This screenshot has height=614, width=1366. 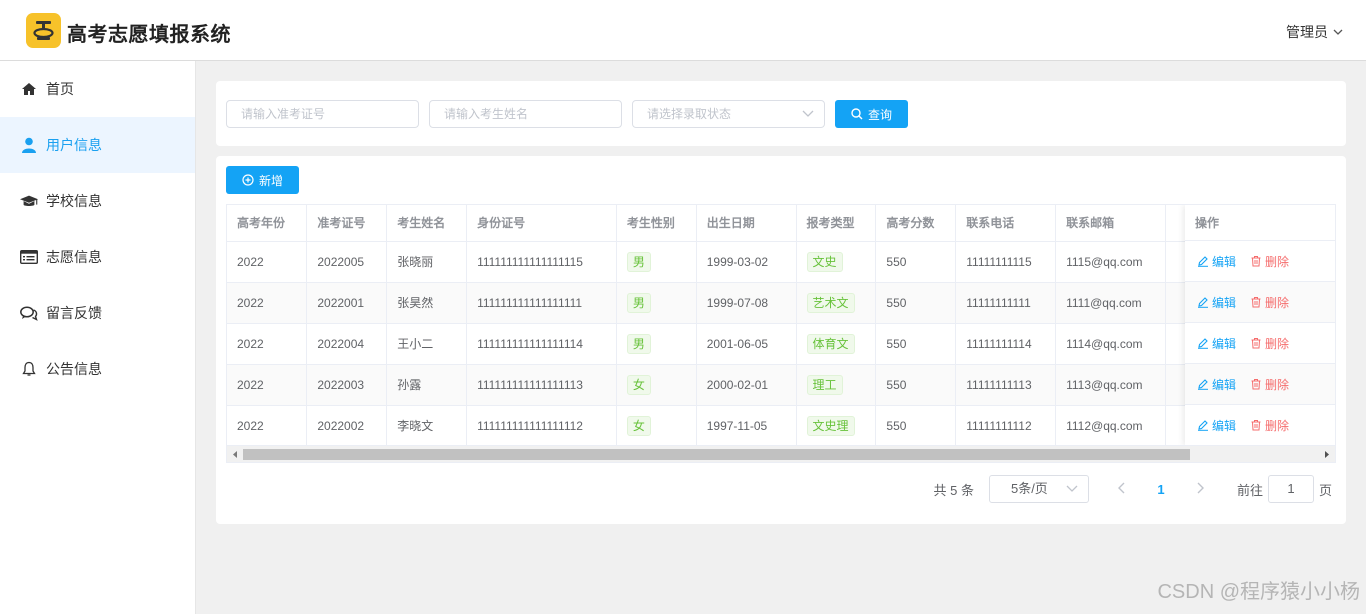 I want to click on type-tag: 体育文, so click(x=830, y=343).